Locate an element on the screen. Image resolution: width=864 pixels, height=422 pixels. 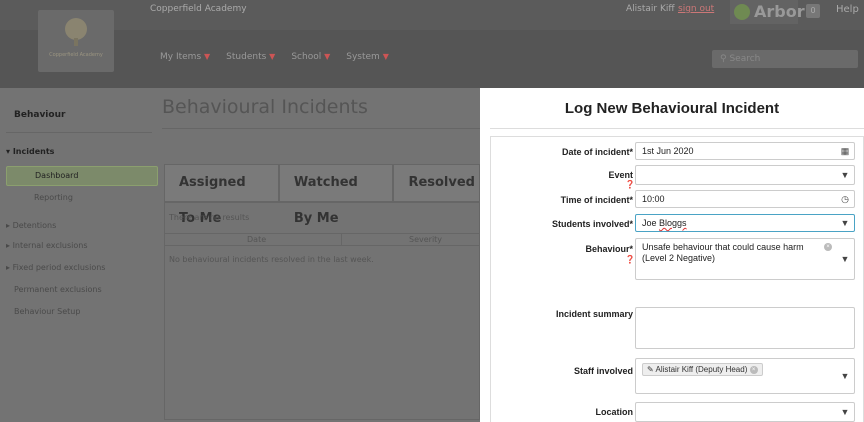
tab-assigned-to-me: Assigned To Me is located at coordinates (221, 195).